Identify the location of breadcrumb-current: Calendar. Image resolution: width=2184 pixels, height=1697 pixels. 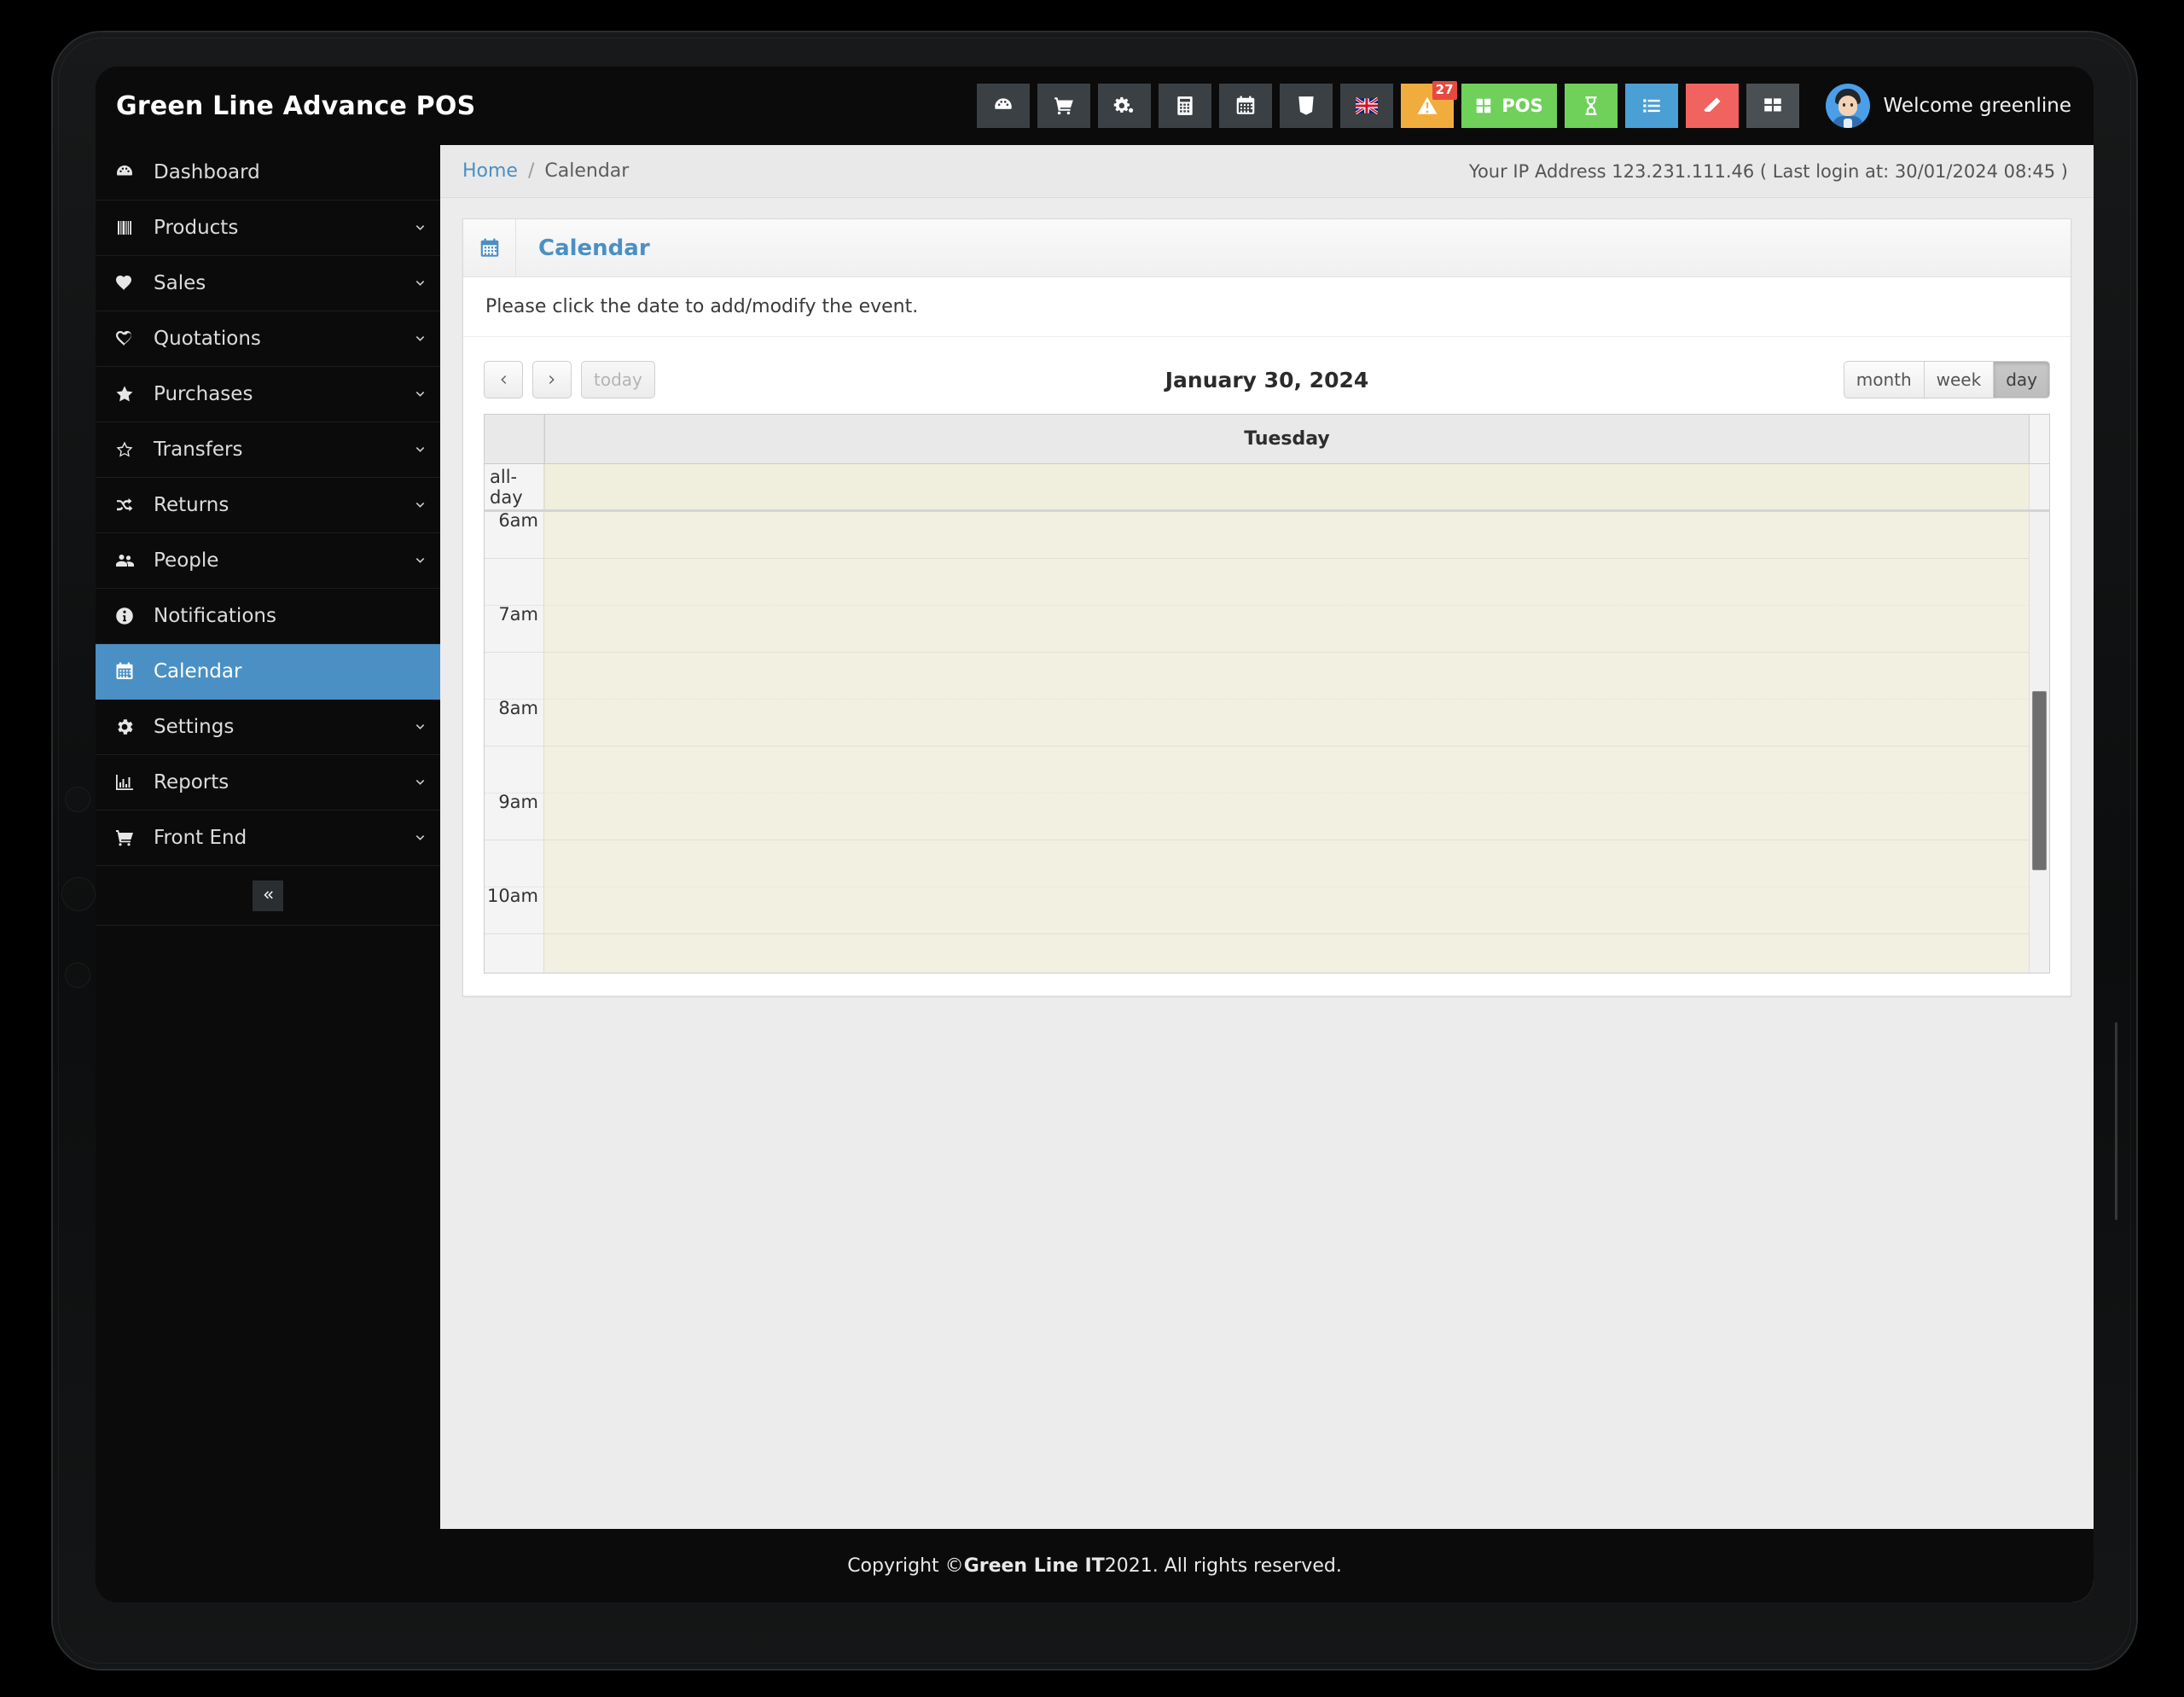
(587, 171).